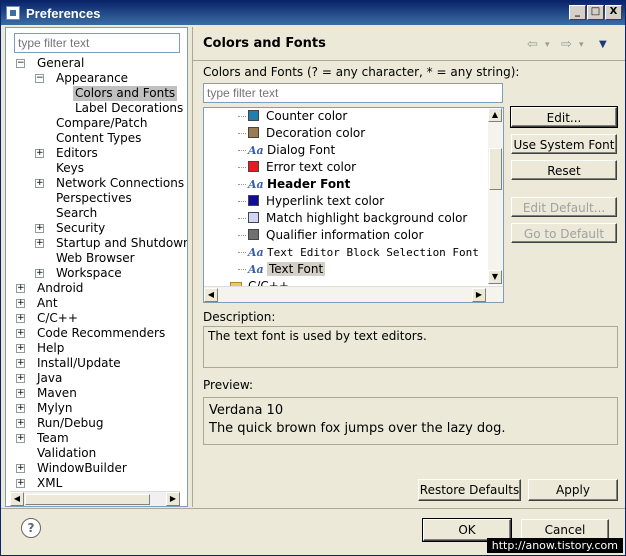  I want to click on reset-button: Reset, so click(564, 170).